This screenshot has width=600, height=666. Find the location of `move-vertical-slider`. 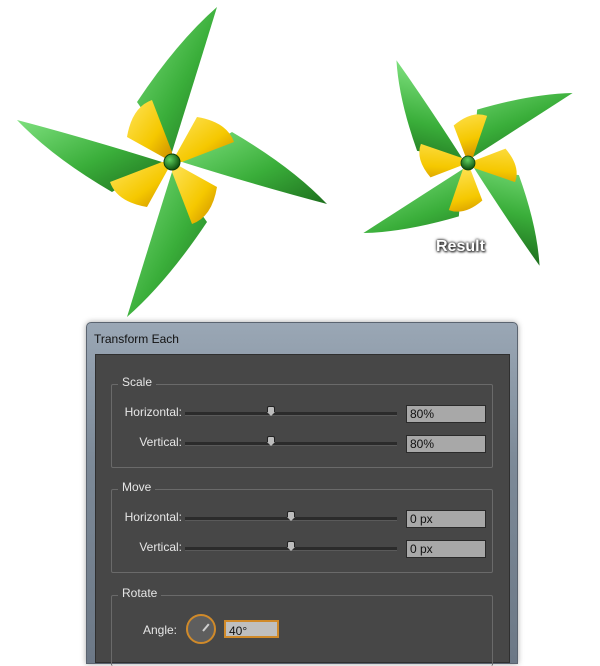

move-vertical-slider is located at coordinates (291, 546).